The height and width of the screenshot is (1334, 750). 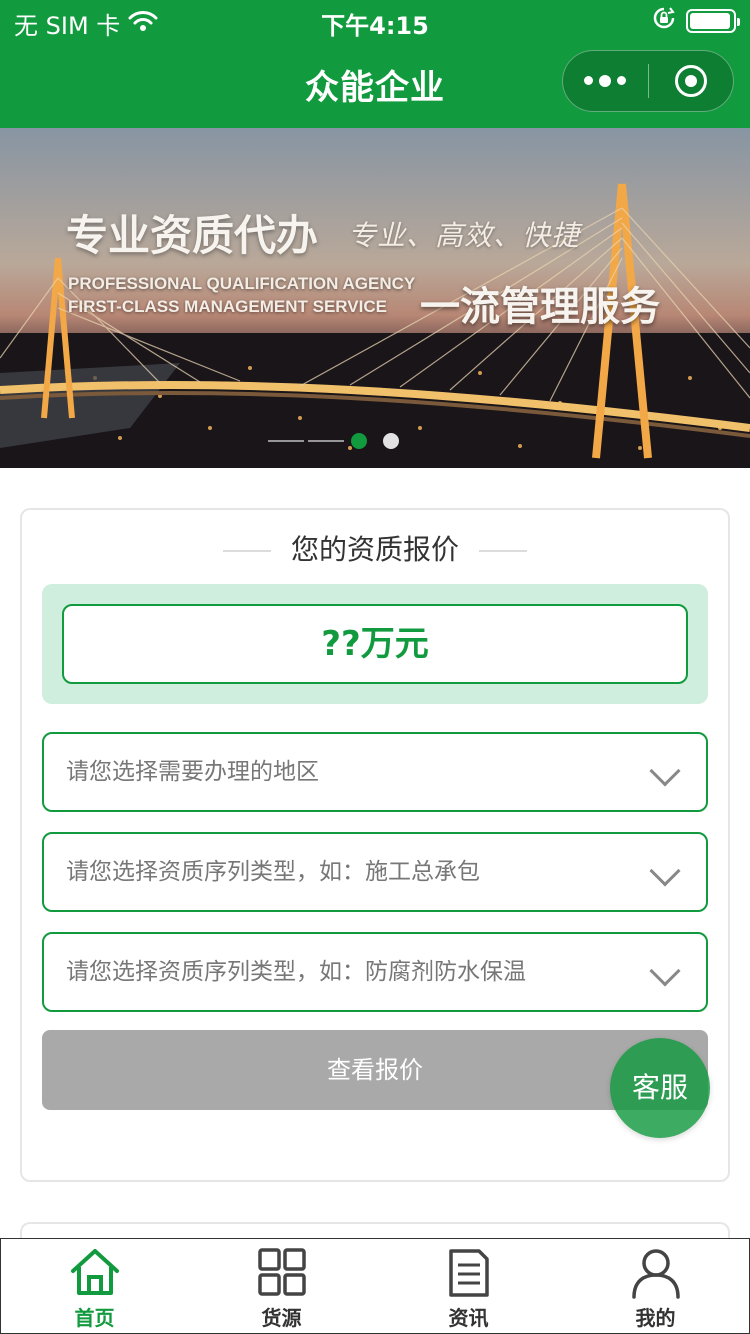 I want to click on tab-bar: 首页 货源 资讯 我的, so click(x=375, y=1286).